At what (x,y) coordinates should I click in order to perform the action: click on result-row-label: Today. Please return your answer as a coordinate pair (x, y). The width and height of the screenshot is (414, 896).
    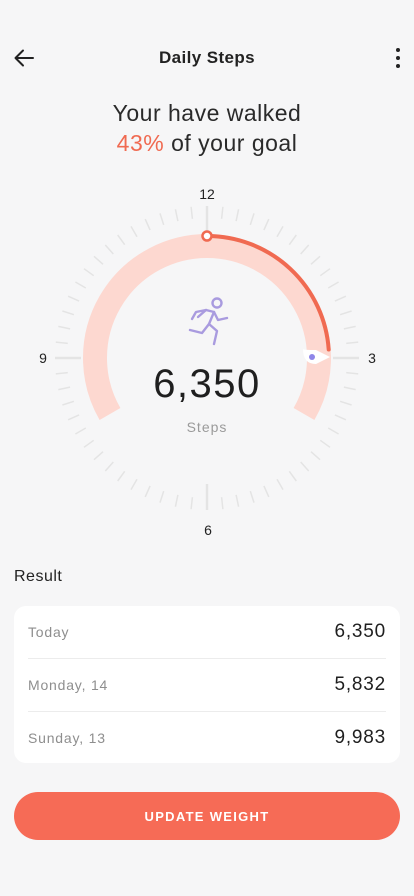
    Looking at the image, I should click on (49, 632).